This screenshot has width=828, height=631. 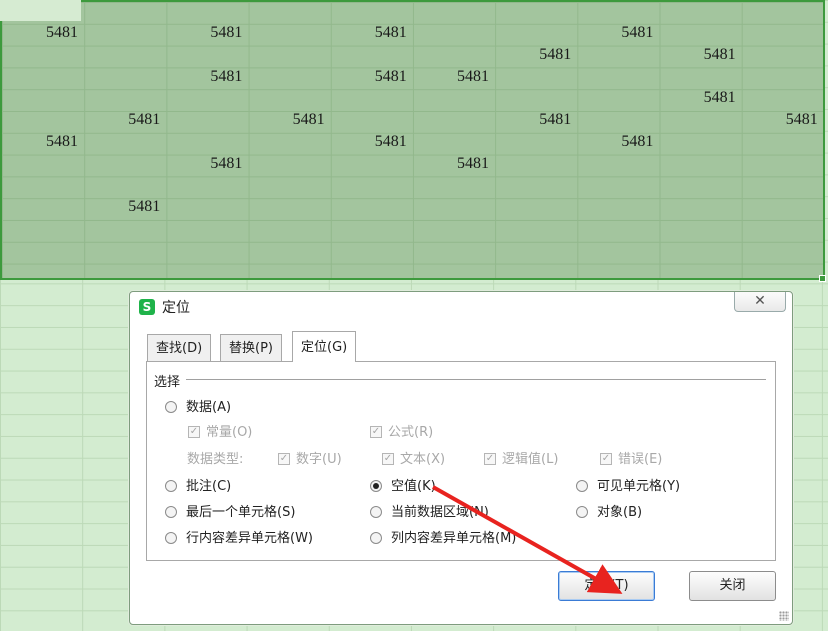 What do you see at coordinates (423, 459) in the screenshot?
I see `option-text-label: 文本(X)` at bounding box center [423, 459].